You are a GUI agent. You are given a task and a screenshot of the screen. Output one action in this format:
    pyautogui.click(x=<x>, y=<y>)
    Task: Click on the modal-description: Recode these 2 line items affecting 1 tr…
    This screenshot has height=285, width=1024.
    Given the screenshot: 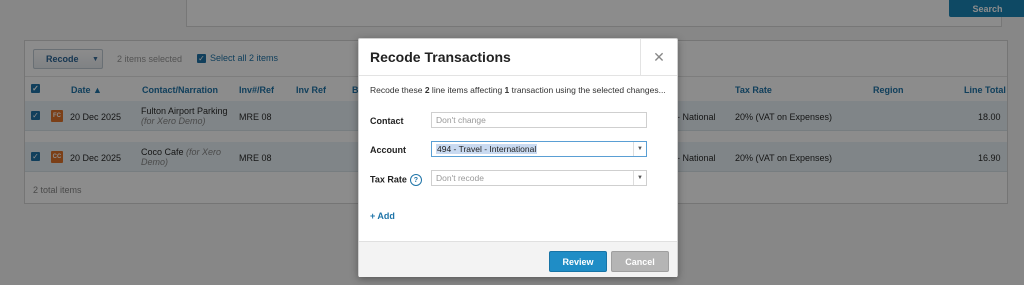 What is the action you would take?
    pyautogui.click(x=518, y=90)
    